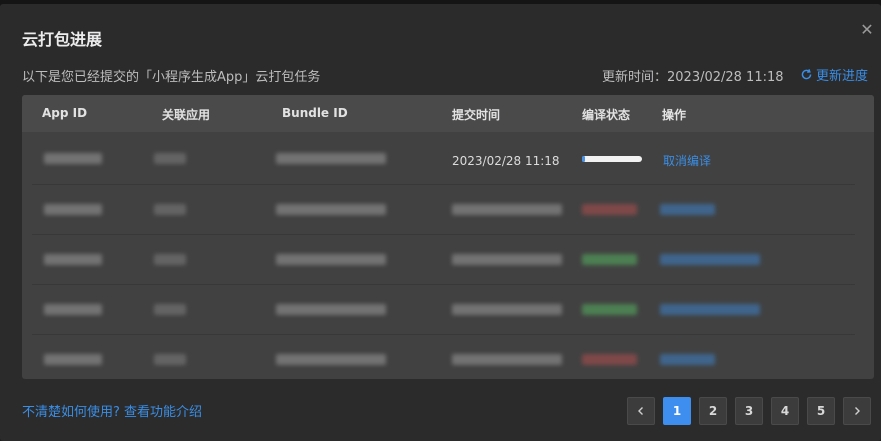  Describe the element at coordinates (315, 113) in the screenshot. I see `column-header-bundle-id: Bundle ID` at that location.